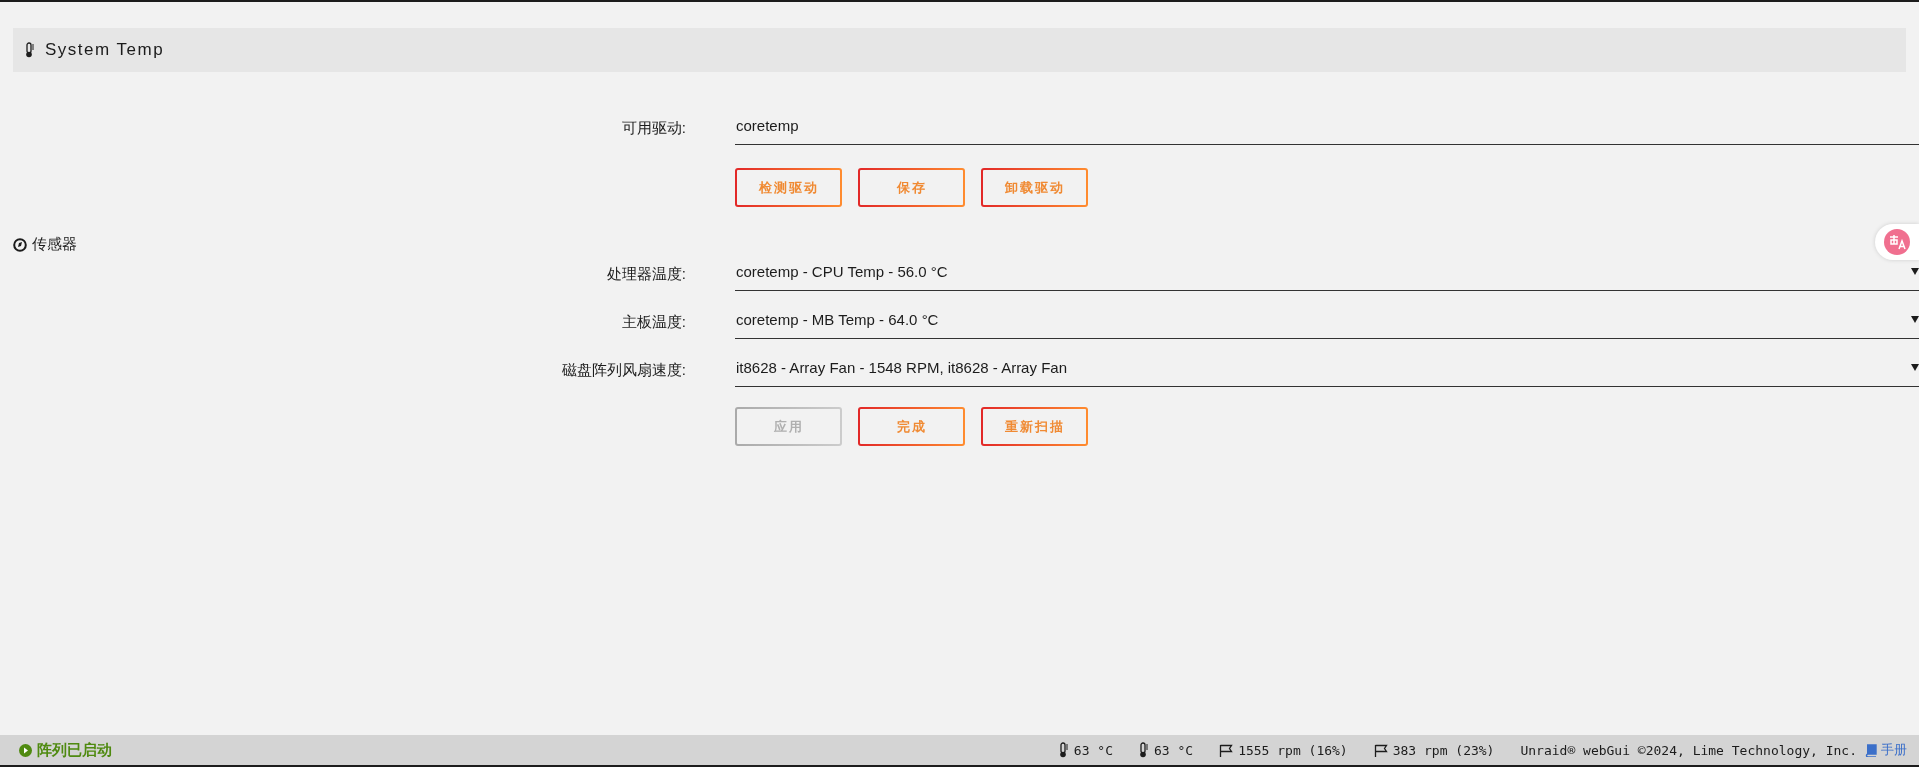 The width and height of the screenshot is (1919, 767). Describe the element at coordinates (653, 322) in the screenshot. I see `field-label: 主板温度:` at that location.